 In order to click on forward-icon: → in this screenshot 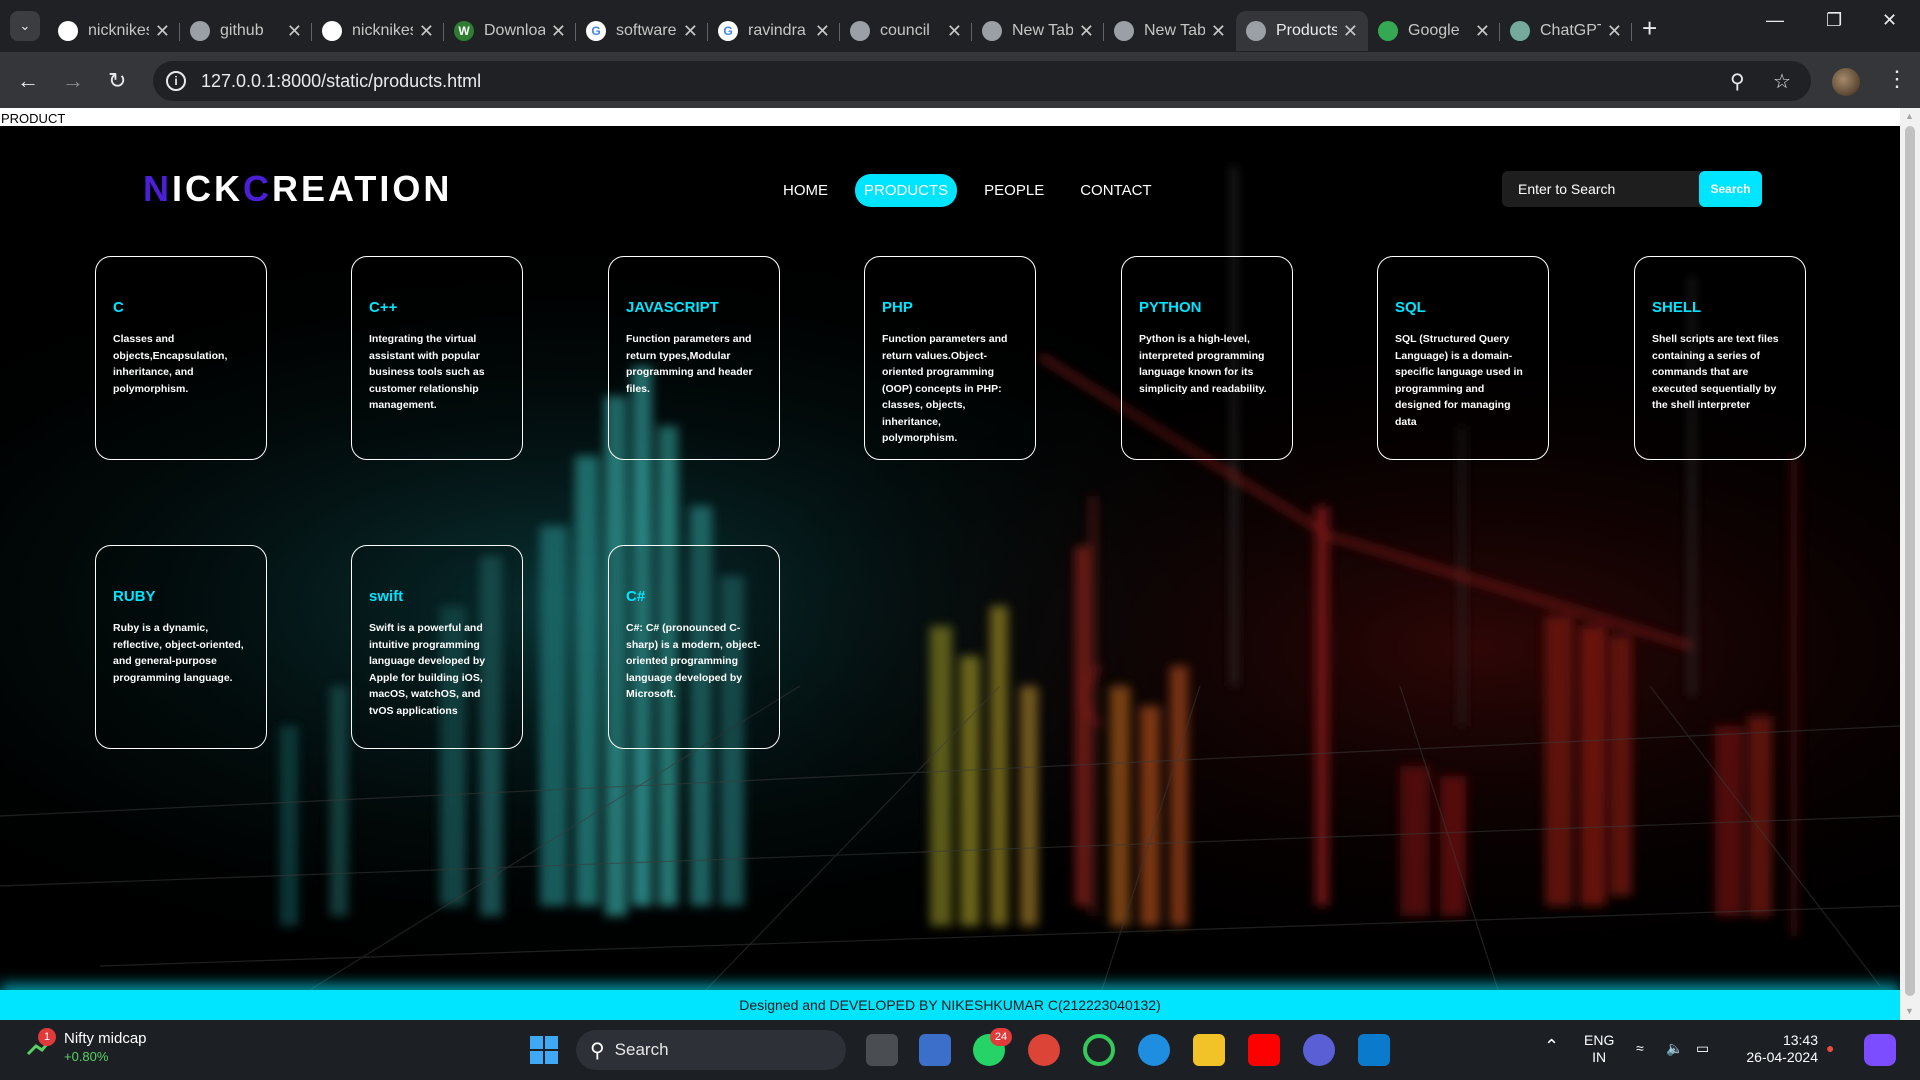, I will do `click(73, 81)`.